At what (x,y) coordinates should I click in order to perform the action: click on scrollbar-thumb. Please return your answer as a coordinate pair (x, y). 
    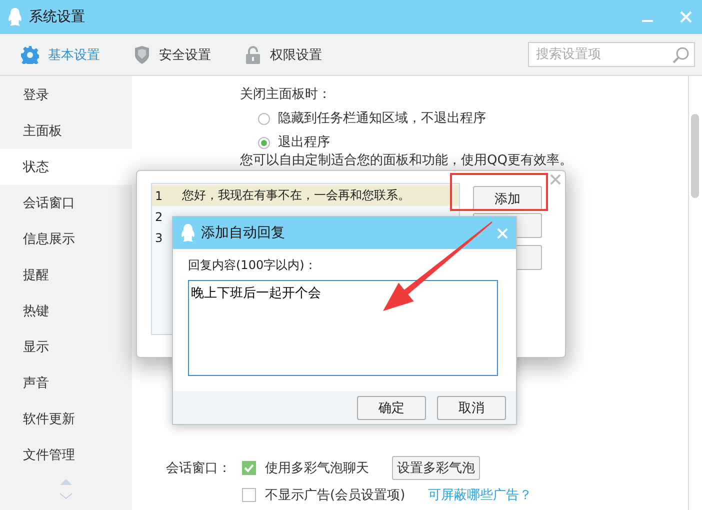
    Looking at the image, I should click on (695, 156).